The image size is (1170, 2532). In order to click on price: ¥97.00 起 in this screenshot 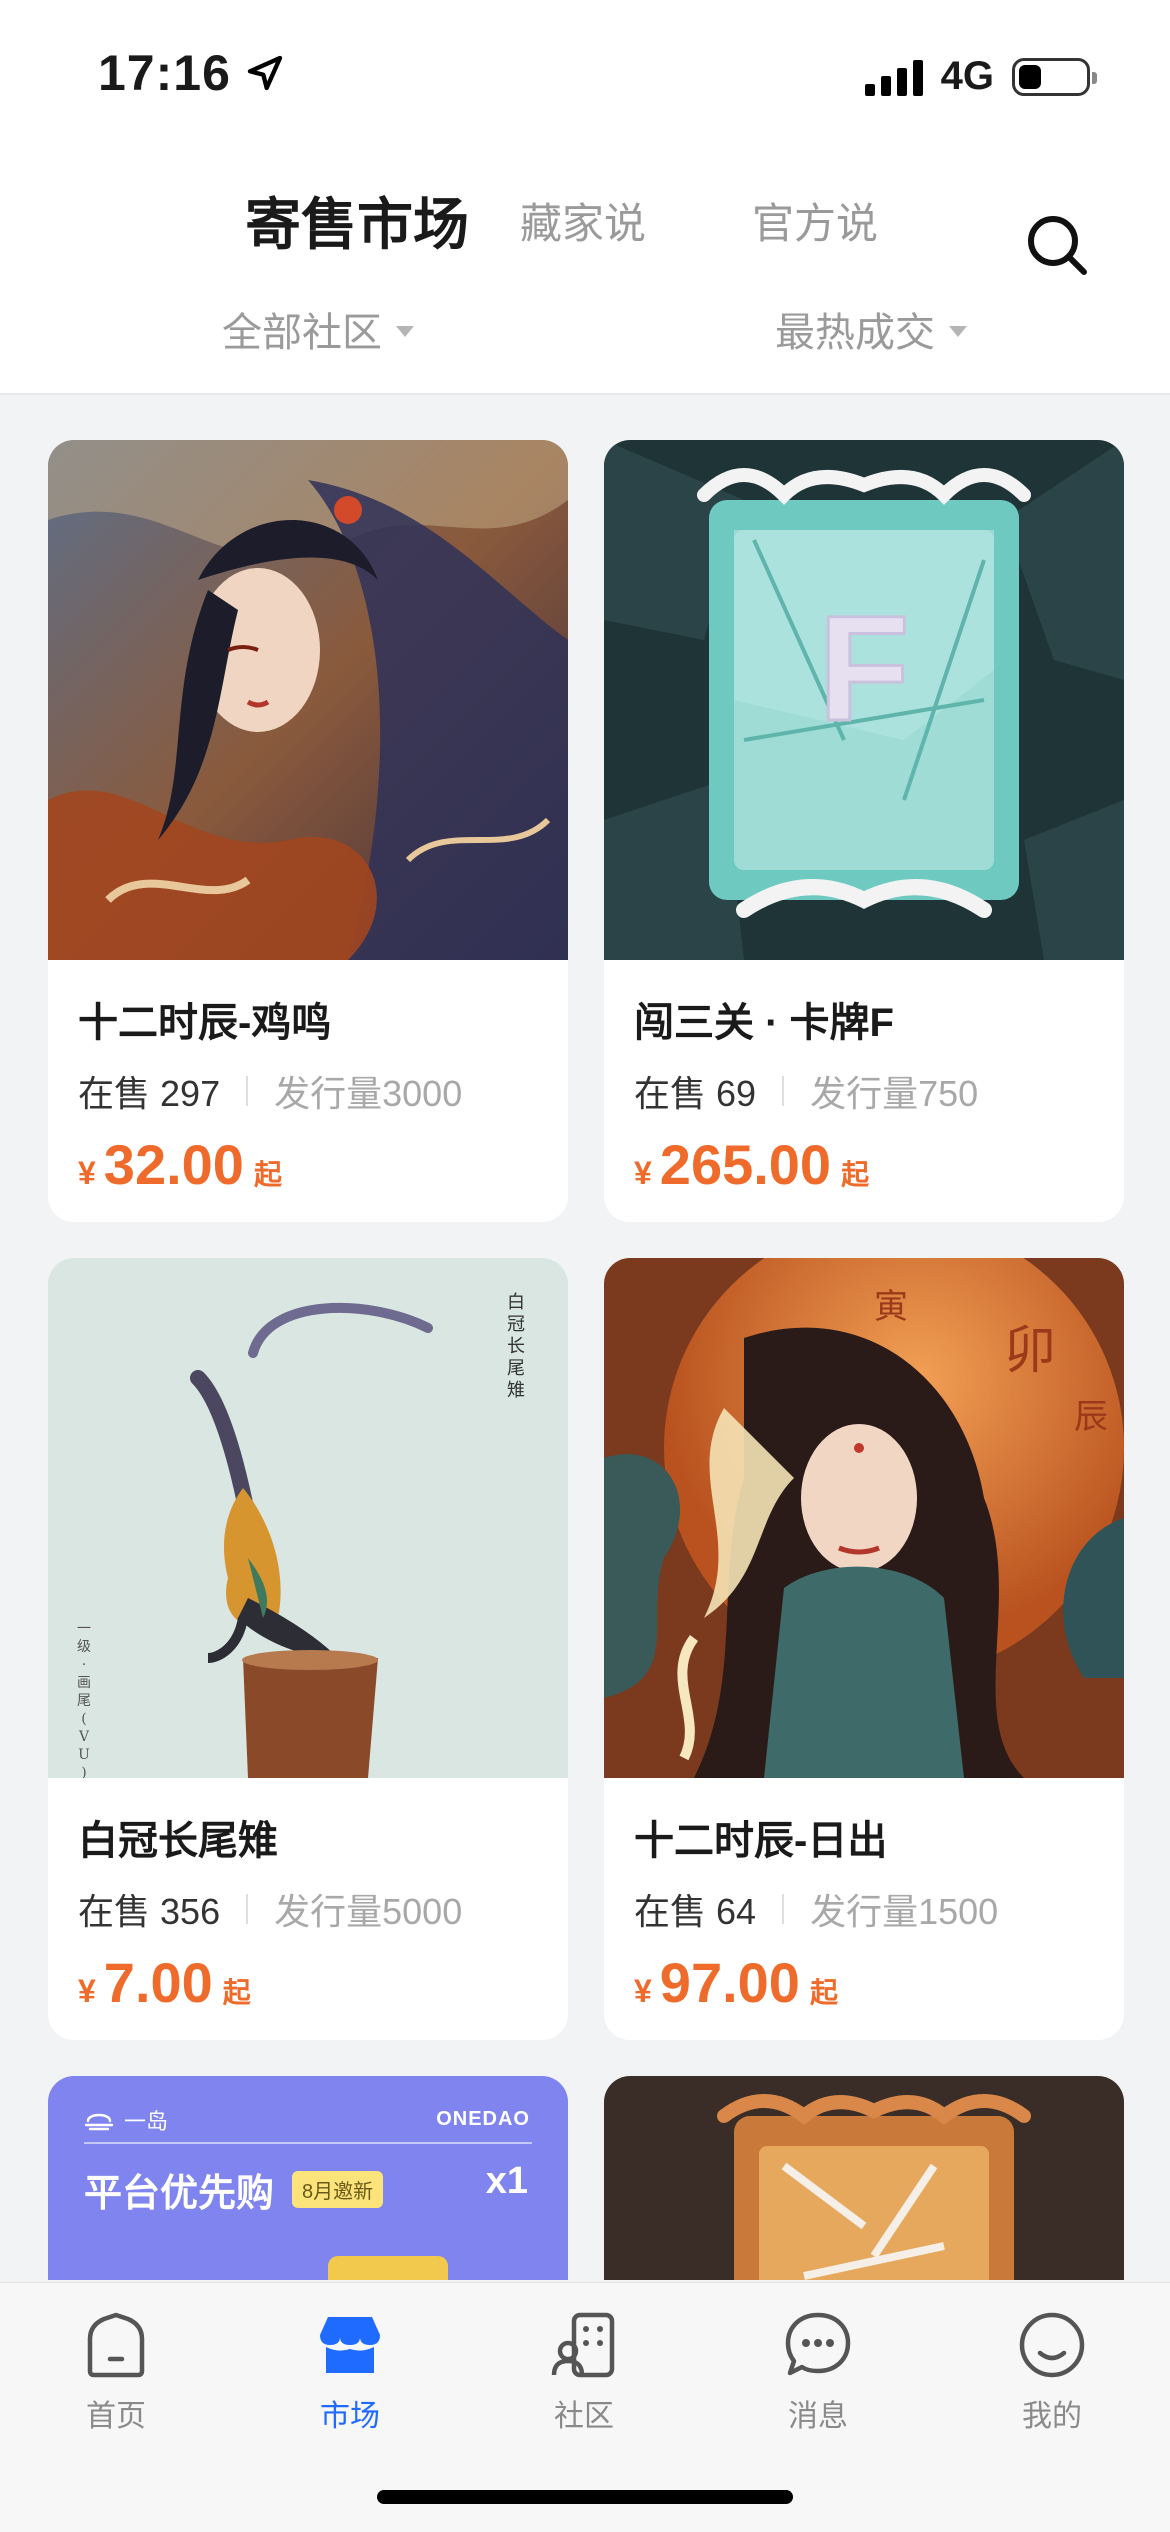, I will do `click(736, 1982)`.